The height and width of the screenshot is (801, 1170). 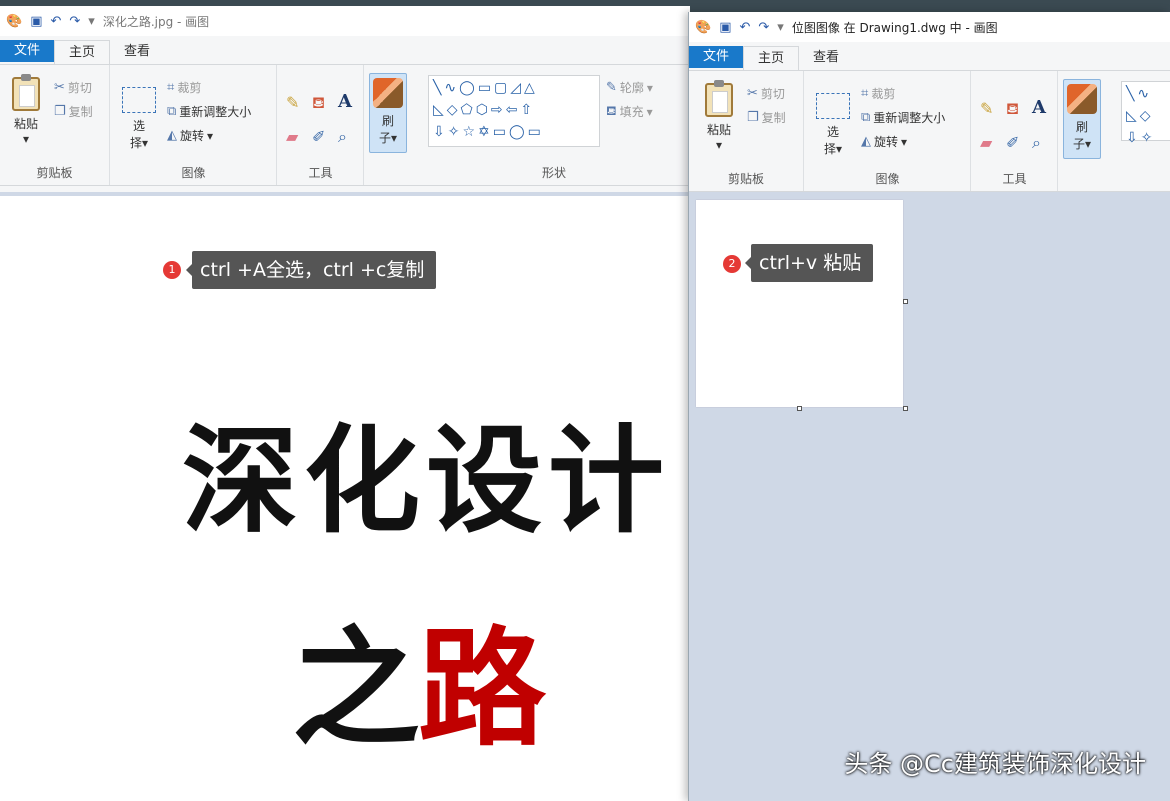 I want to click on resize-handle-right, so click(x=905, y=301).